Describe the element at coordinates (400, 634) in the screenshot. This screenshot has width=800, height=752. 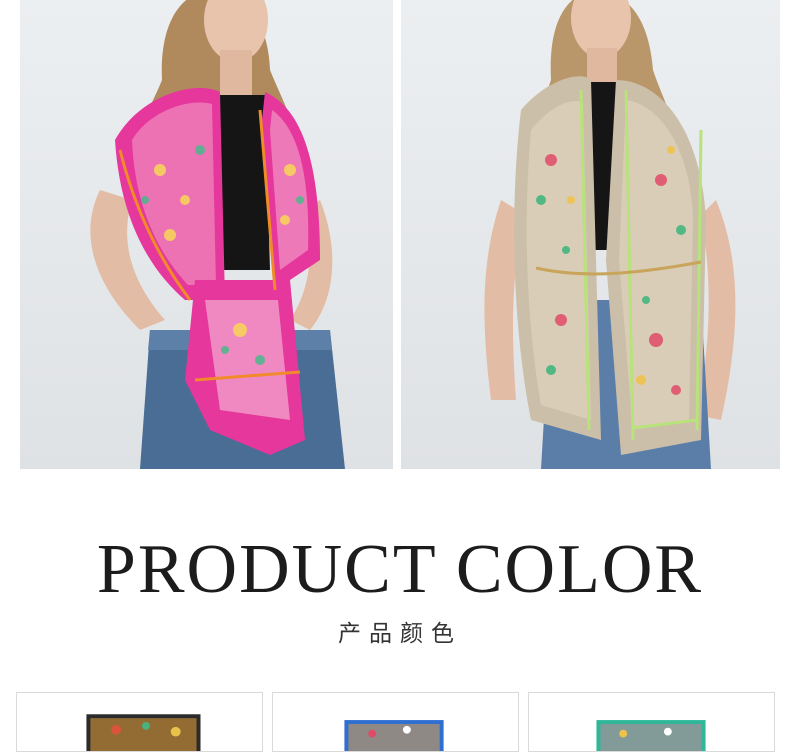
I see `section-subtitle: 产品颜色` at that location.